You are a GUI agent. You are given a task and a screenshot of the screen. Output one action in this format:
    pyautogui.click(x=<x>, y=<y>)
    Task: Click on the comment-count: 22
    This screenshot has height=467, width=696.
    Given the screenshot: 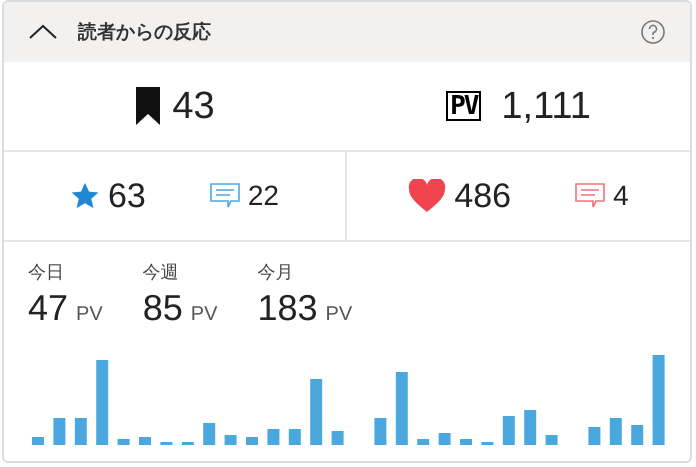 What is the action you would take?
    pyautogui.click(x=263, y=196)
    